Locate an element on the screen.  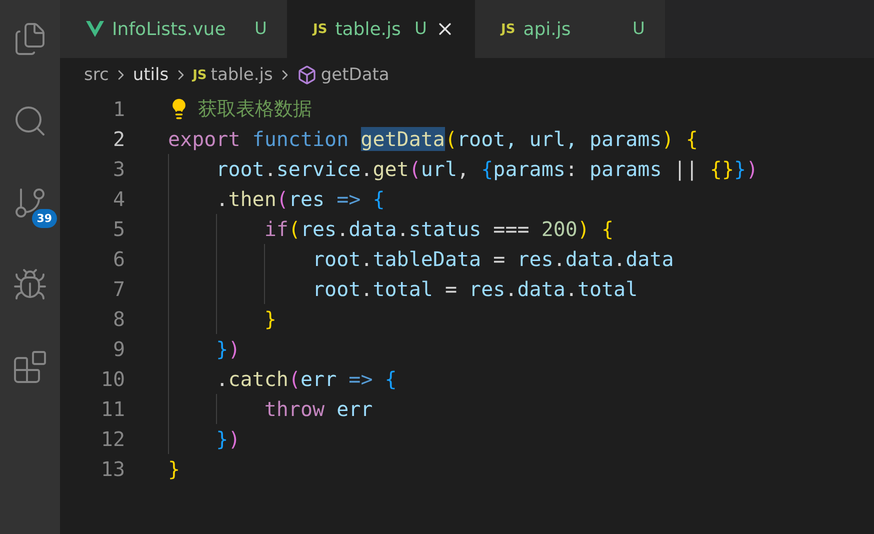
tab-label: InfoLists.vue is located at coordinates (169, 29).